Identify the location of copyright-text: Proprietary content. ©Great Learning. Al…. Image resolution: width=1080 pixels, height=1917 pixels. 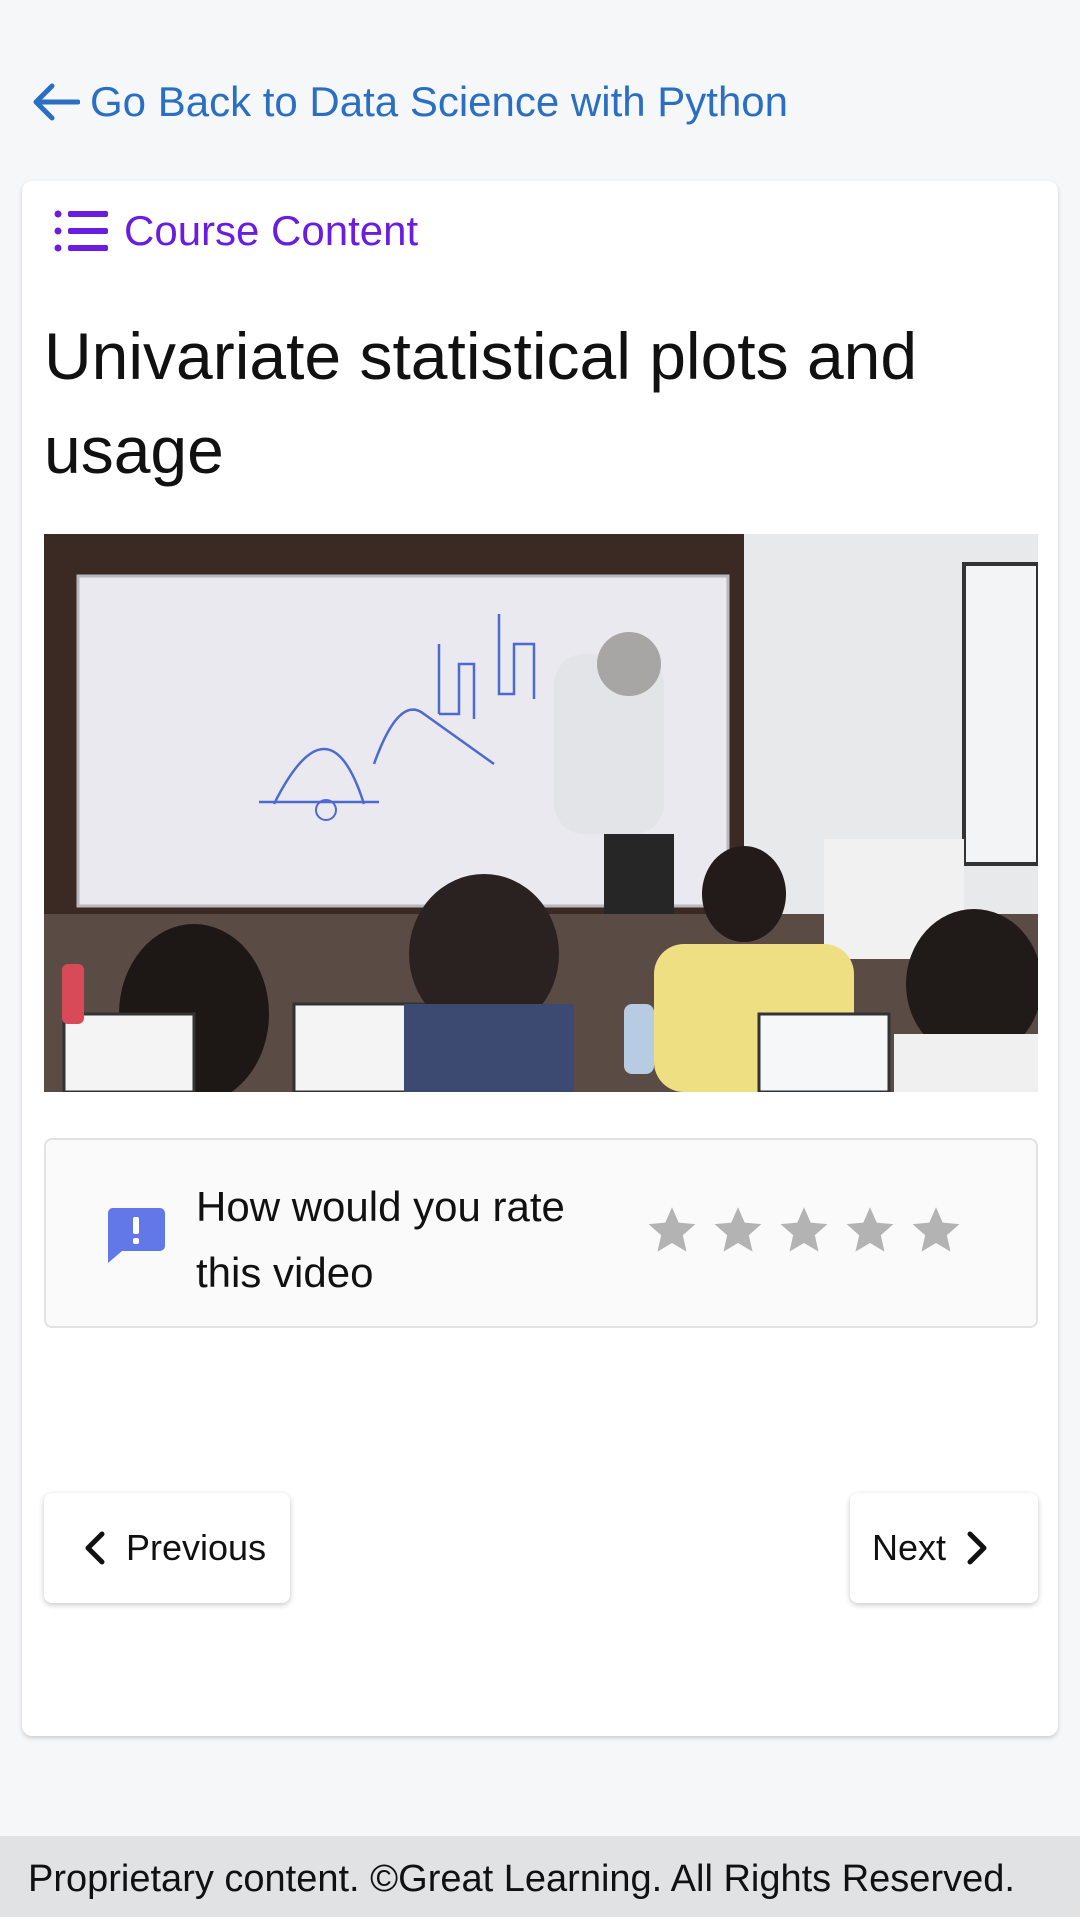
(521, 1879).